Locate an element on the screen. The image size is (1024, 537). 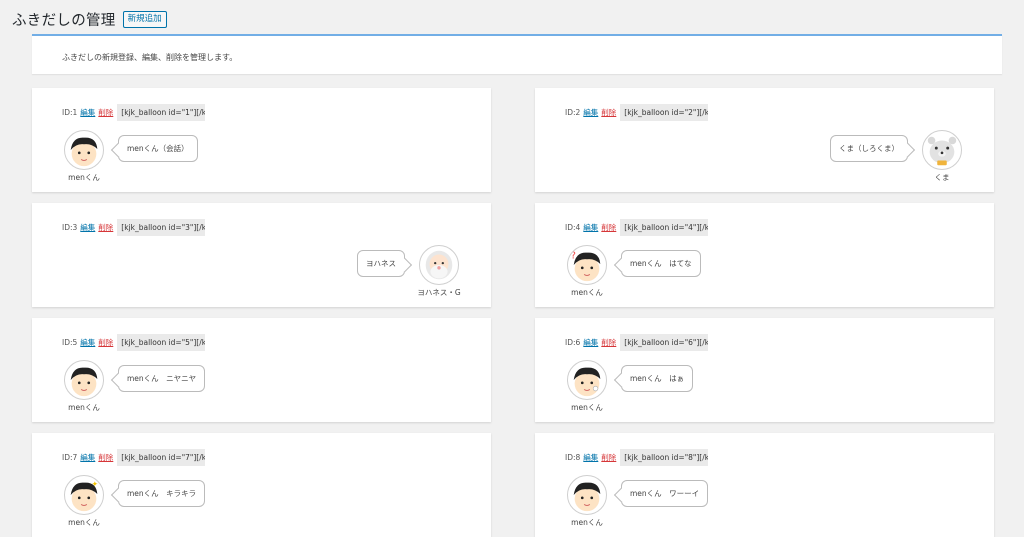
speech-bubble: menくん ワーーイ is located at coordinates (665, 493).